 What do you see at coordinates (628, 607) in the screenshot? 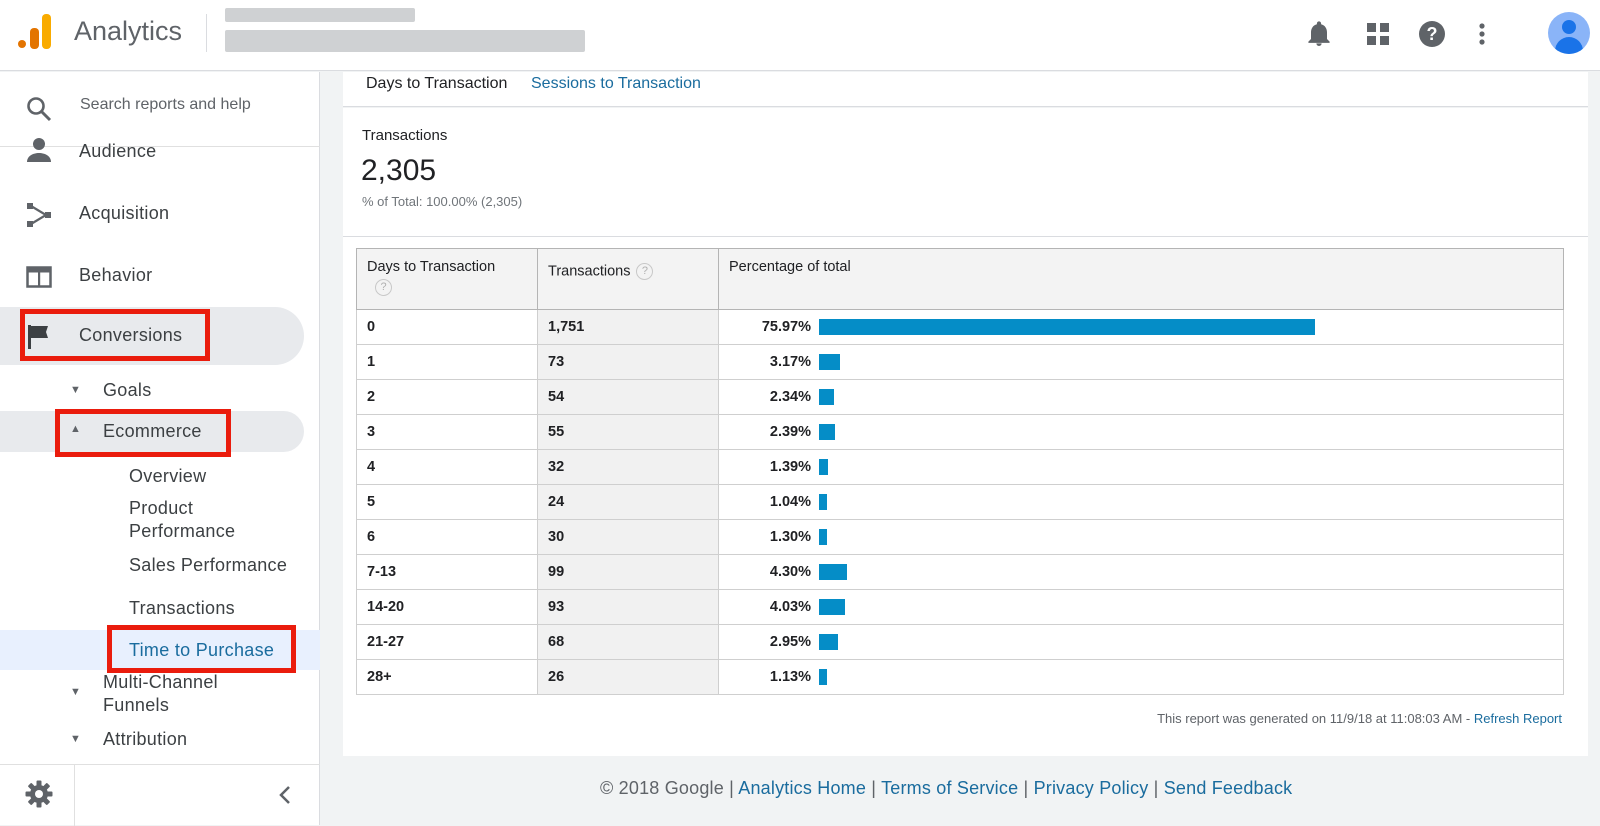
I see `cell-transactions: 93` at bounding box center [628, 607].